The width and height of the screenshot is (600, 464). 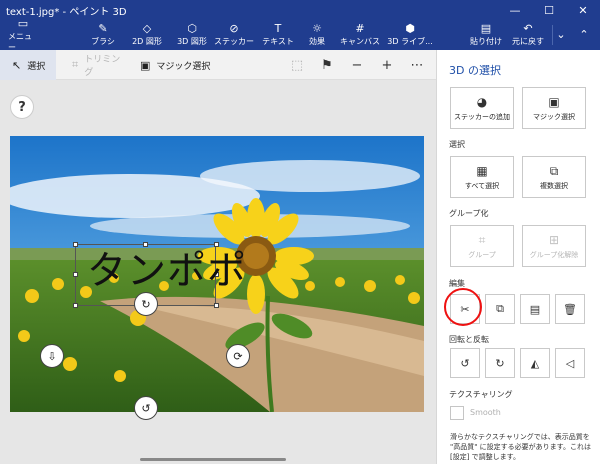 I want to click on select-all-button: ▦ すべて選択, so click(x=482, y=177).